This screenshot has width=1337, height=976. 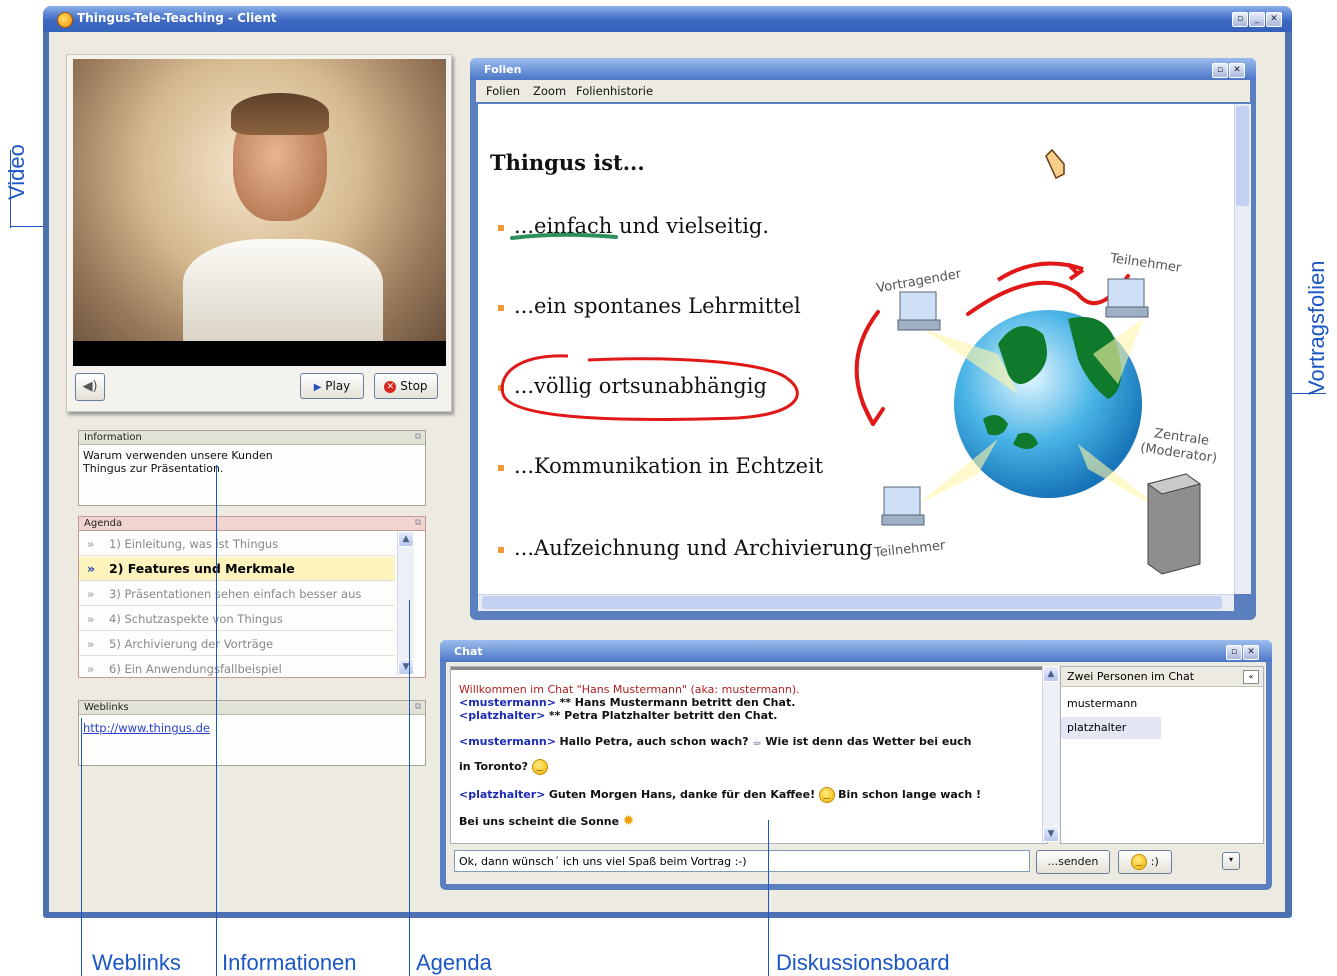 What do you see at coordinates (10, 189) in the screenshot?
I see `annotation-video-bar` at bounding box center [10, 189].